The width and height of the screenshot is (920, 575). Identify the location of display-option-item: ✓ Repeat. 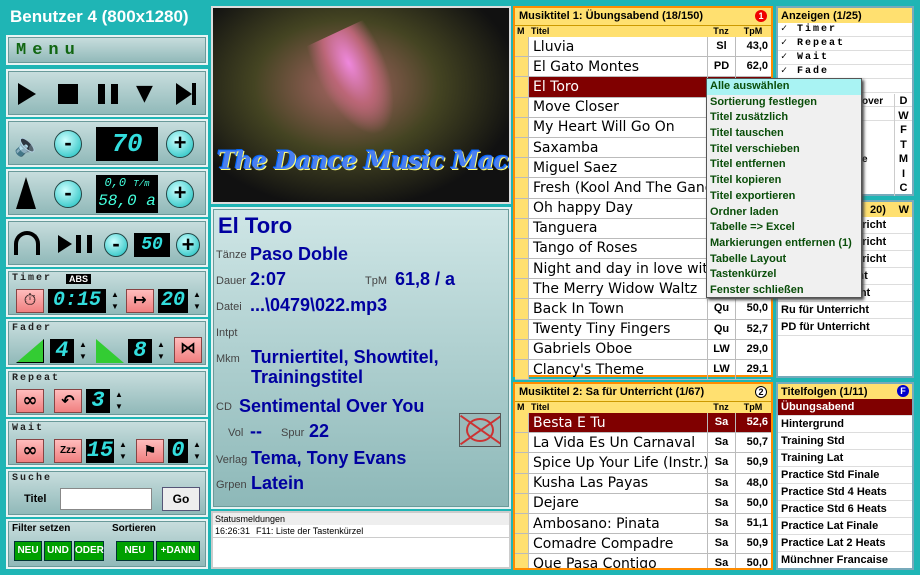
(845, 44).